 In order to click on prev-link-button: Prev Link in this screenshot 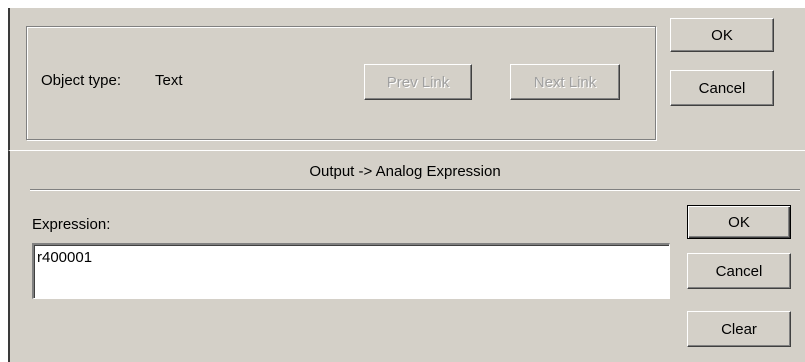, I will do `click(418, 82)`.